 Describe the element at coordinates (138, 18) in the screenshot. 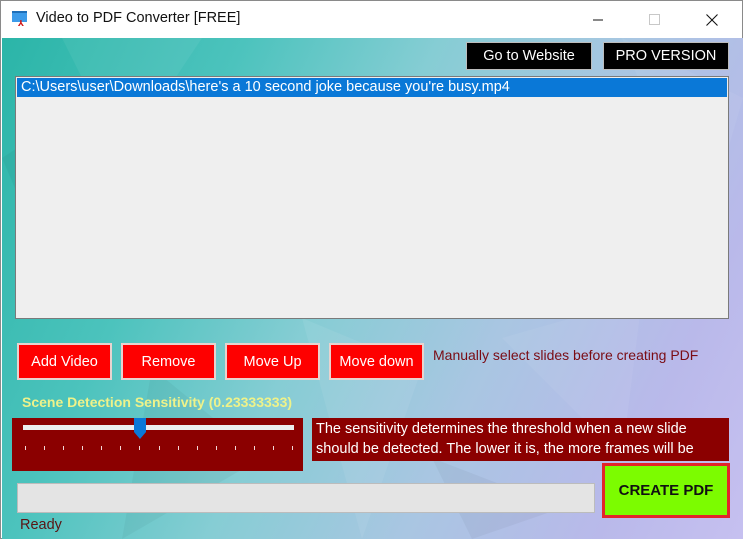

I see `window-title: Video to PDF Converter [FREE]` at that location.